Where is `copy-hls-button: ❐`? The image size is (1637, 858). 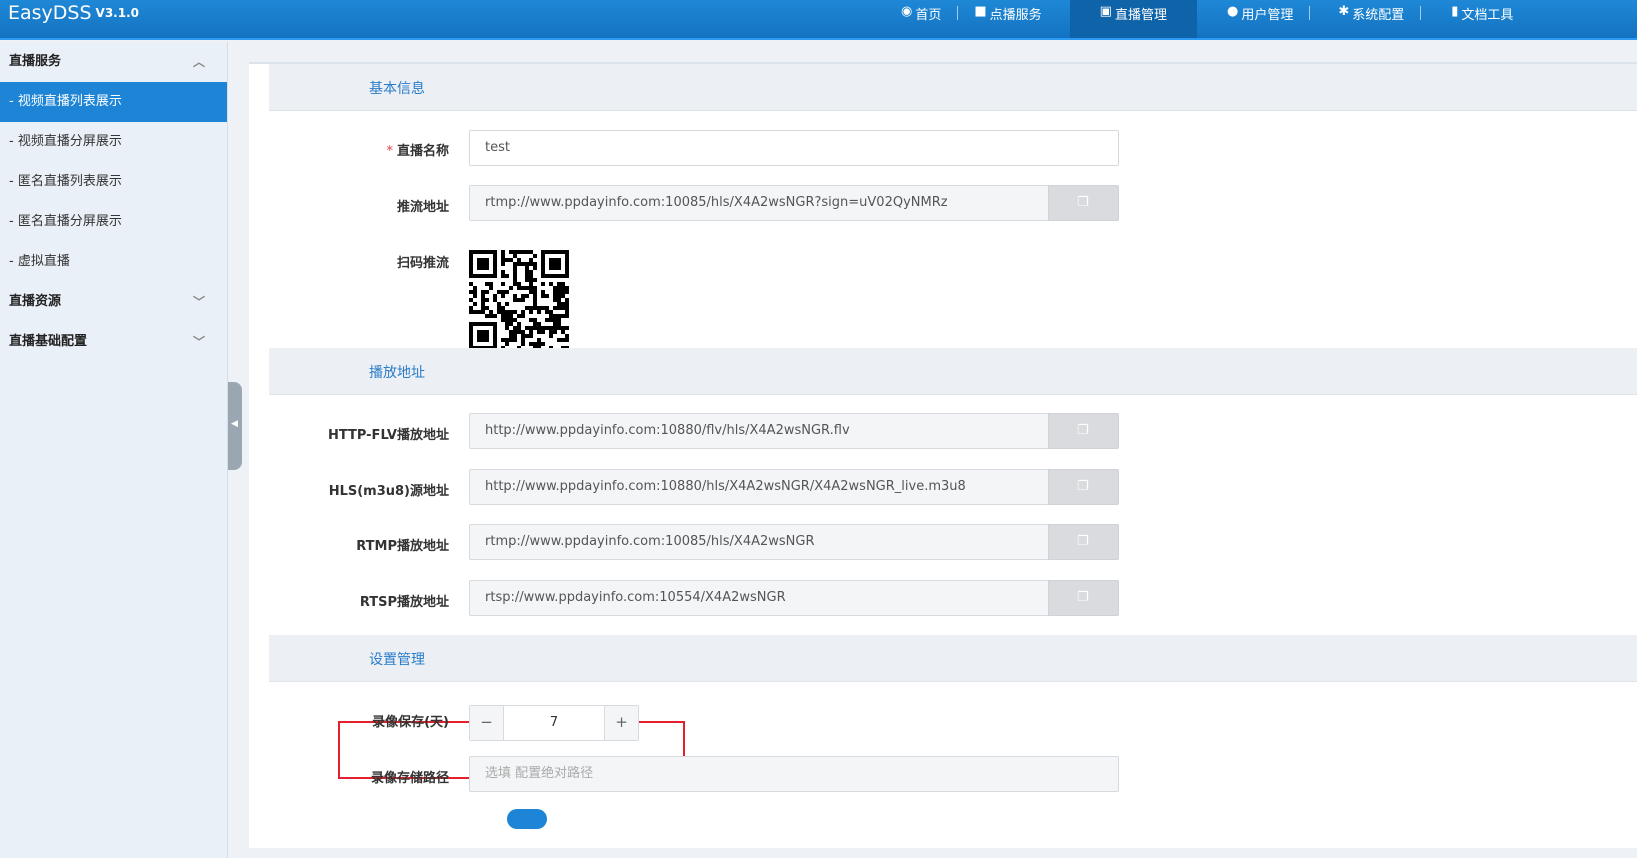
copy-hls-button: ❐ is located at coordinates (1083, 487).